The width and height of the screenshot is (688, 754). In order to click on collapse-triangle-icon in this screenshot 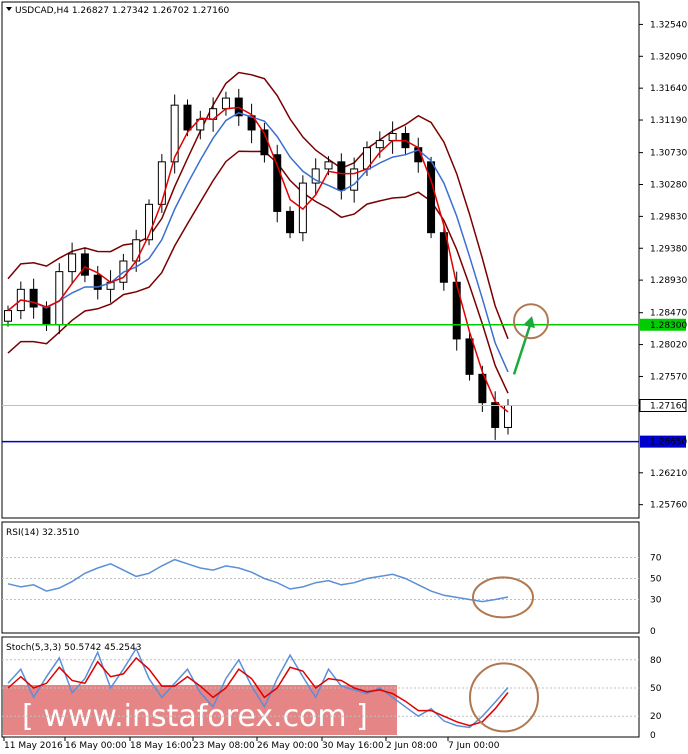, I will do `click(9, 9)`.